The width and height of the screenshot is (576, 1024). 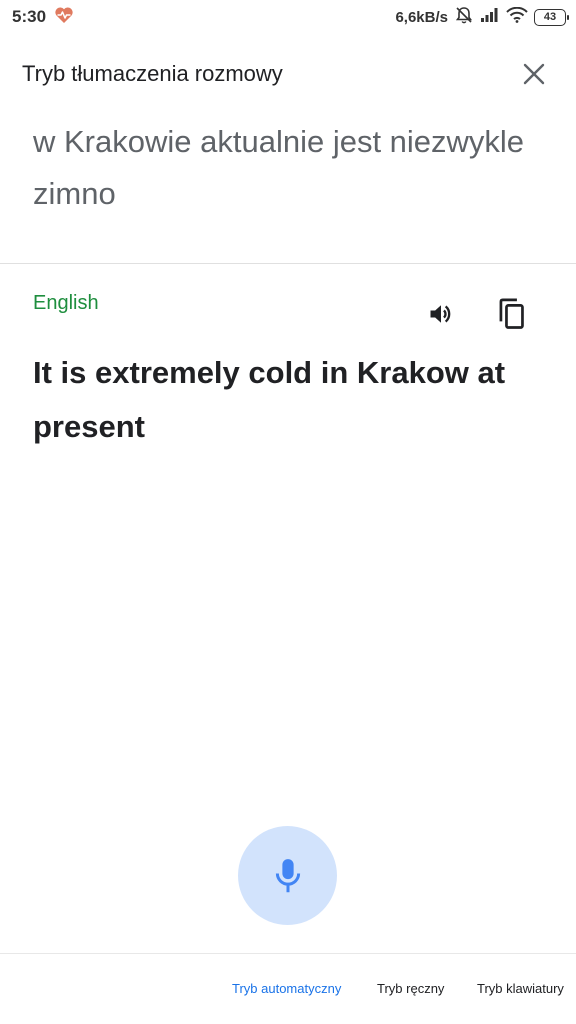 I want to click on mode-manual: Tryb ręczny, so click(x=410, y=988).